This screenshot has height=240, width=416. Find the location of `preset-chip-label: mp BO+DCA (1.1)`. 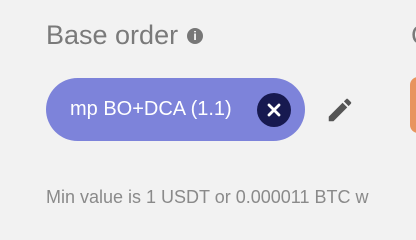

preset-chip-label: mp BO+DCA (1.1) is located at coordinates (151, 109).